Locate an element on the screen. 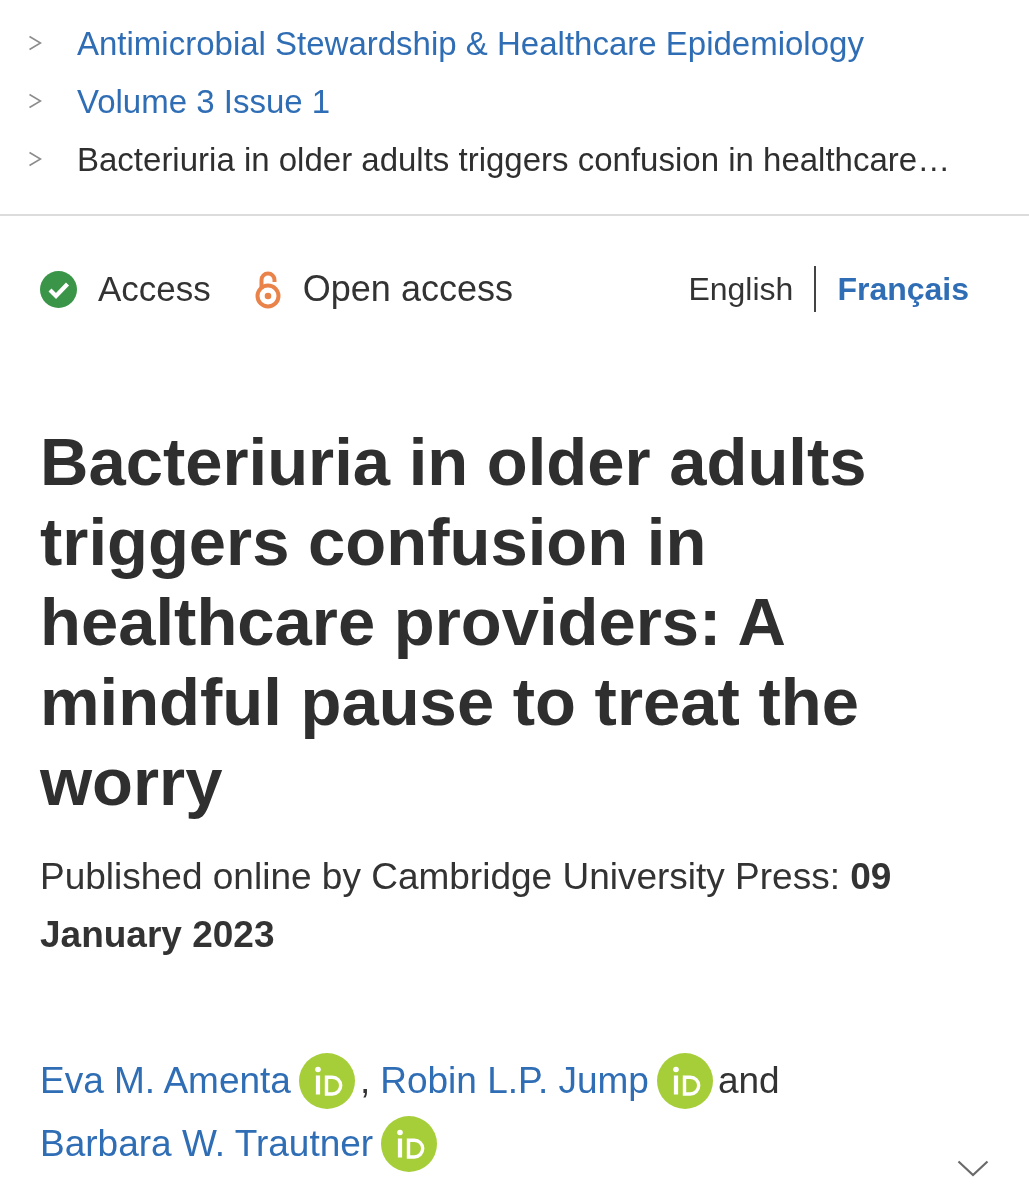 This screenshot has height=1200, width=1029. check-circle-icon is located at coordinates (58, 289).